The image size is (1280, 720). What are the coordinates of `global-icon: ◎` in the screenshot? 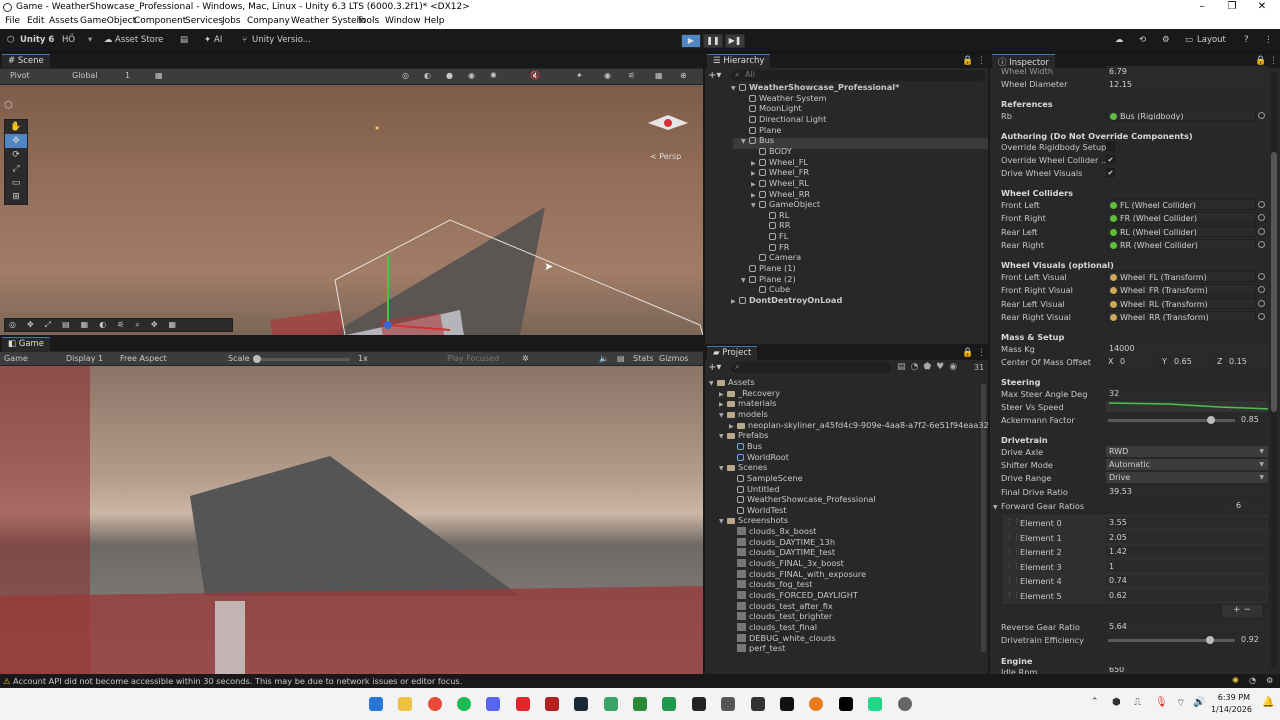 It's located at (405, 75).